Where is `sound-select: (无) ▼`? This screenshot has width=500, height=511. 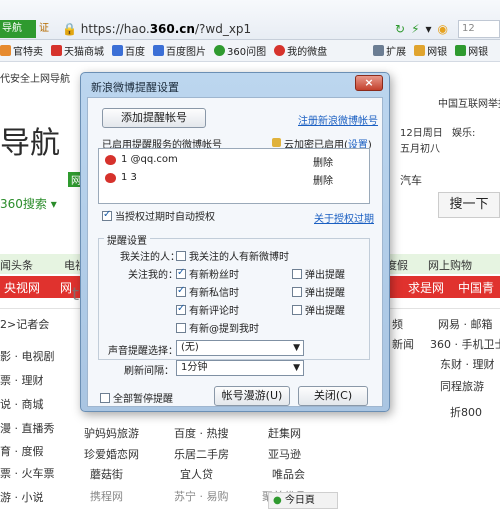
sound-select: (无) ▼ is located at coordinates (240, 348).